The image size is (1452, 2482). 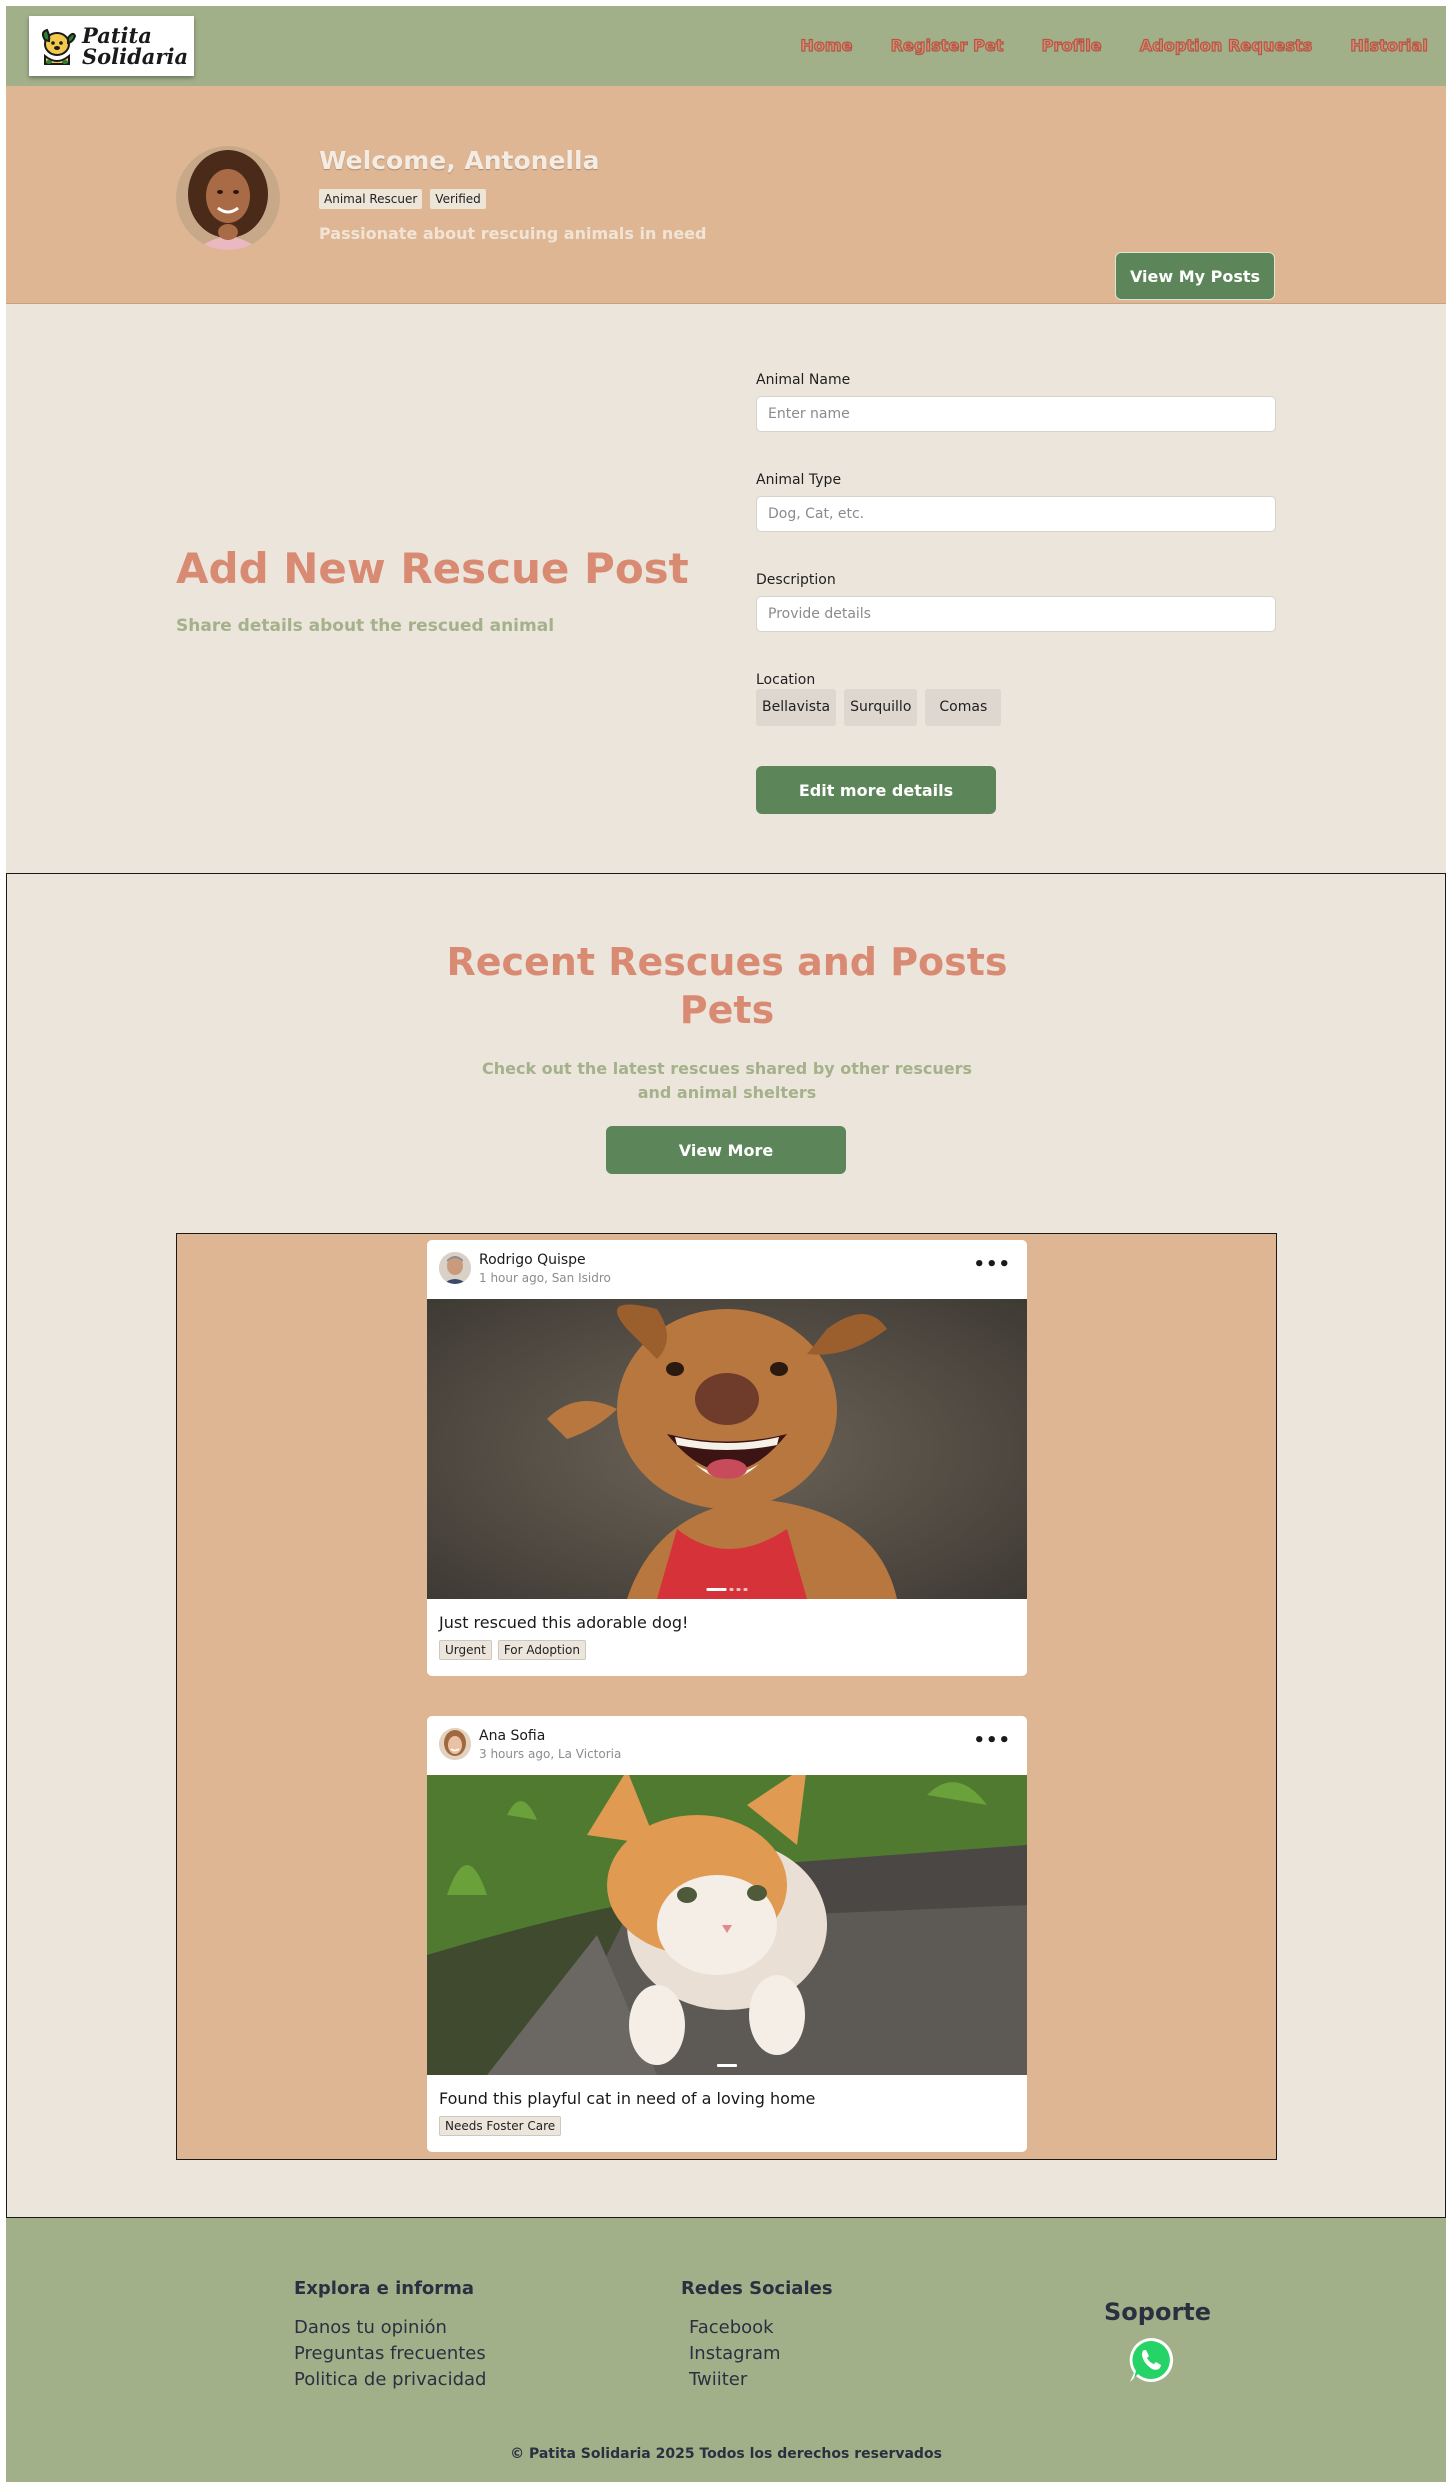 I want to click on brand-logo: Patita Solidaria, so click(x=111, y=46).